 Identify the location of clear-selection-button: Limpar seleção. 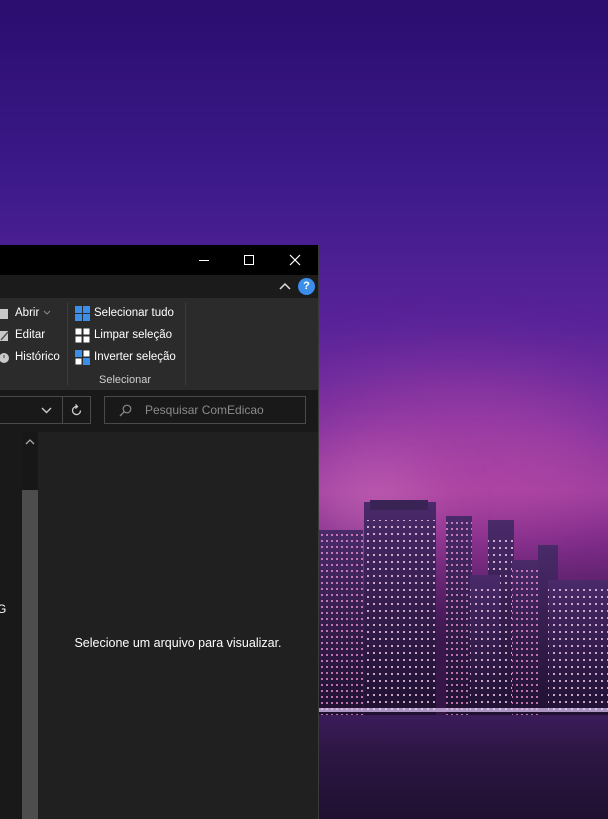
(123, 335).